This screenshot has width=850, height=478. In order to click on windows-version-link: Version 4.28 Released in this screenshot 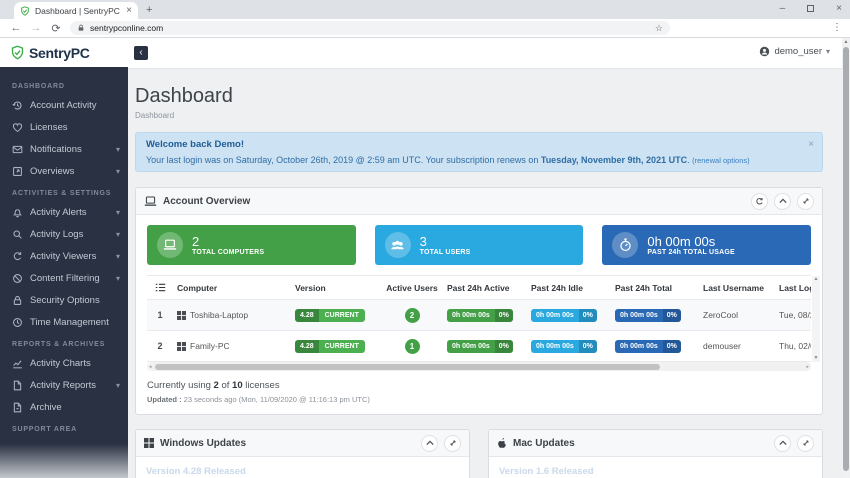, I will do `click(196, 471)`.